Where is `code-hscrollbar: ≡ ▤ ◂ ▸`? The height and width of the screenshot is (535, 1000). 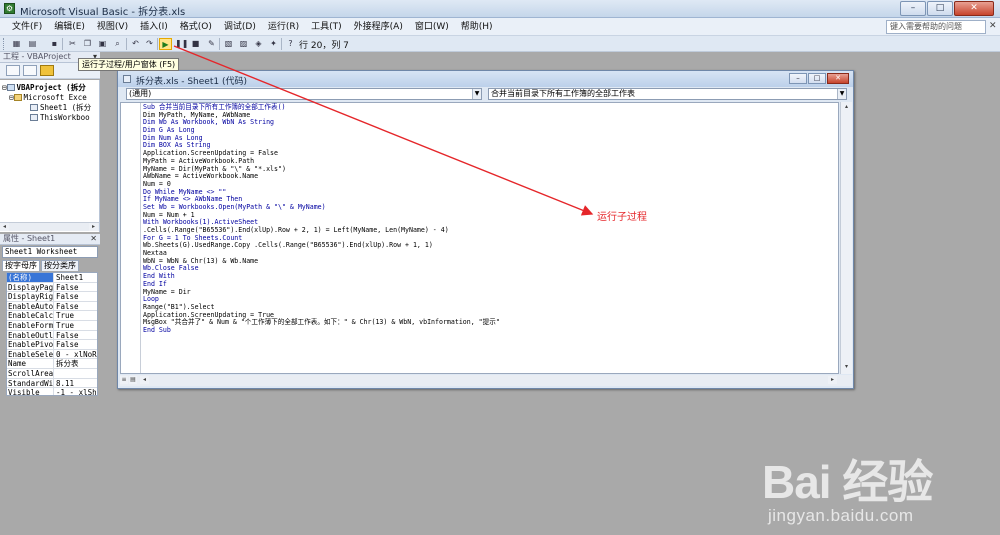 code-hscrollbar: ≡ ▤ ◂ ▸ is located at coordinates (486, 380).